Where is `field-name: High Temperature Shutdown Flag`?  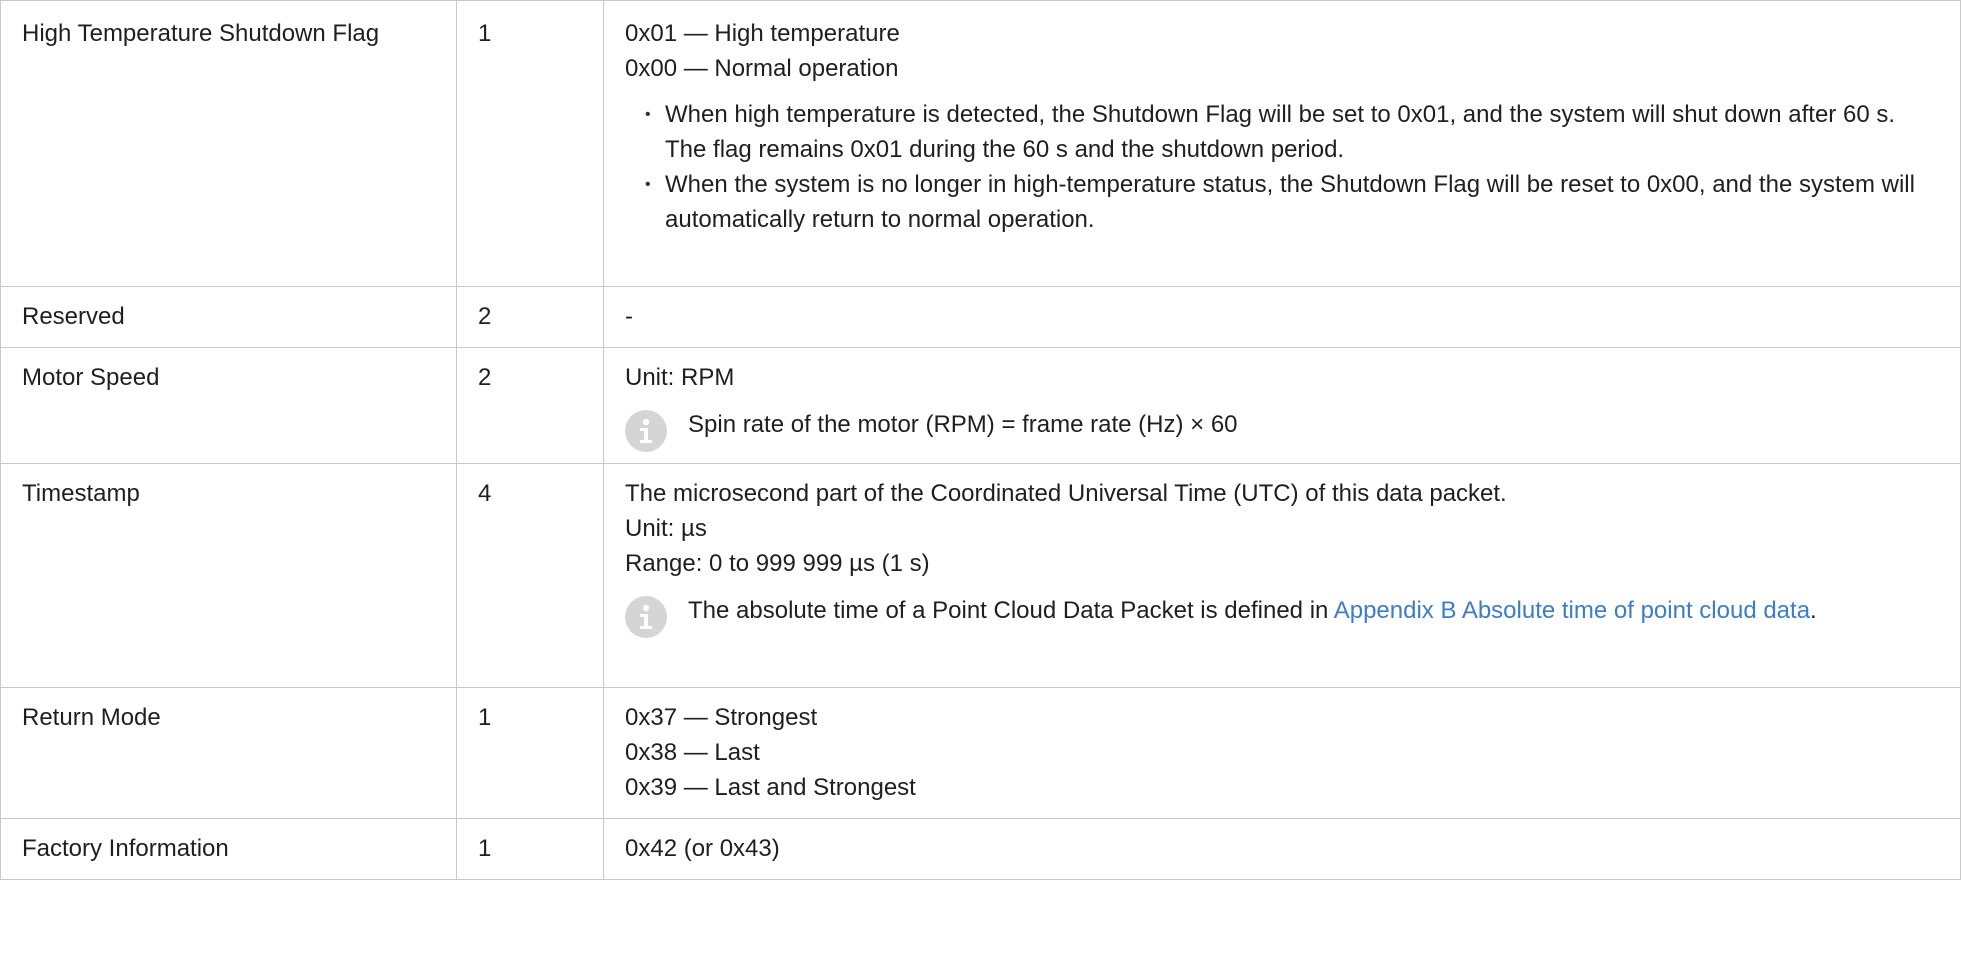
field-name: High Temperature Shutdown Flag is located at coordinates (201, 33).